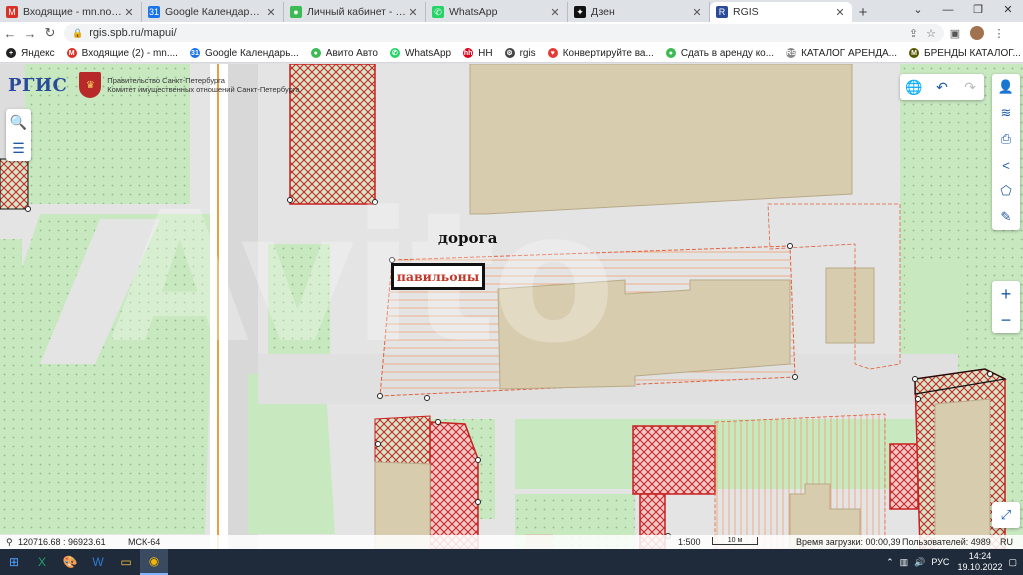  What do you see at coordinates (1006, 139) in the screenshot?
I see `print-icon: ⎙` at bounding box center [1006, 139].